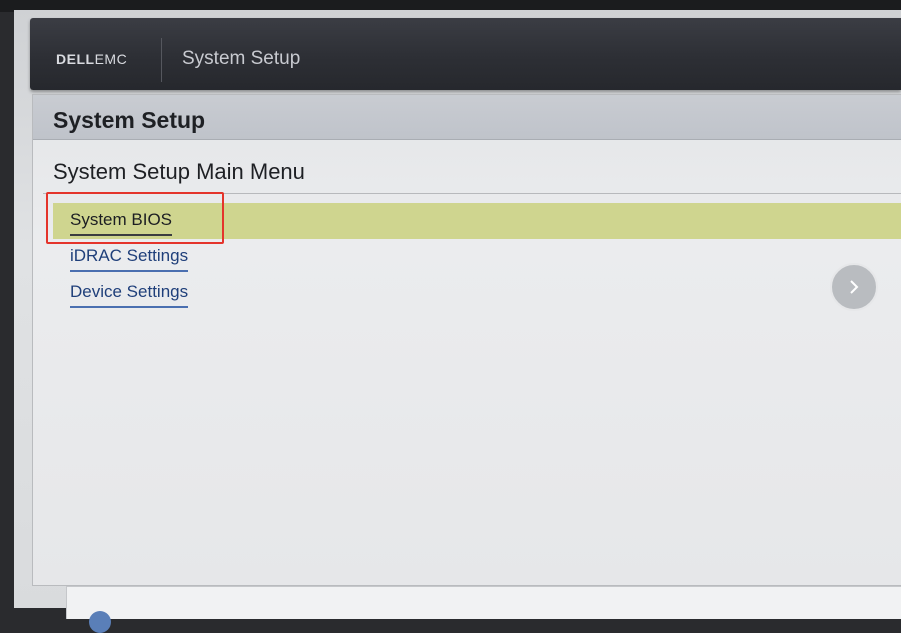 This screenshot has width=901, height=633. I want to click on logo-suffix: EMC, so click(111, 59).